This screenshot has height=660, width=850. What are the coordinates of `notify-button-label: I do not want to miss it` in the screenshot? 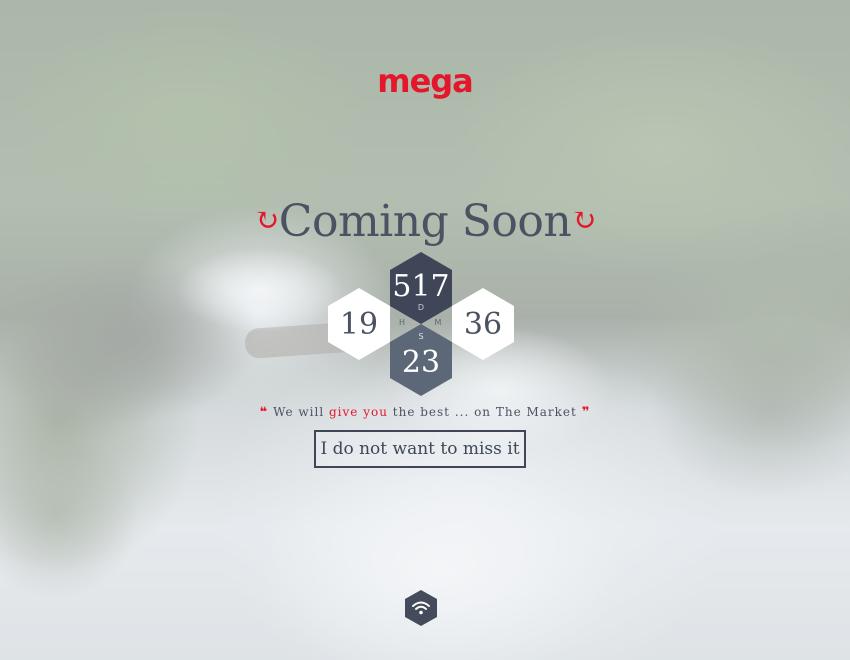 It's located at (420, 449).